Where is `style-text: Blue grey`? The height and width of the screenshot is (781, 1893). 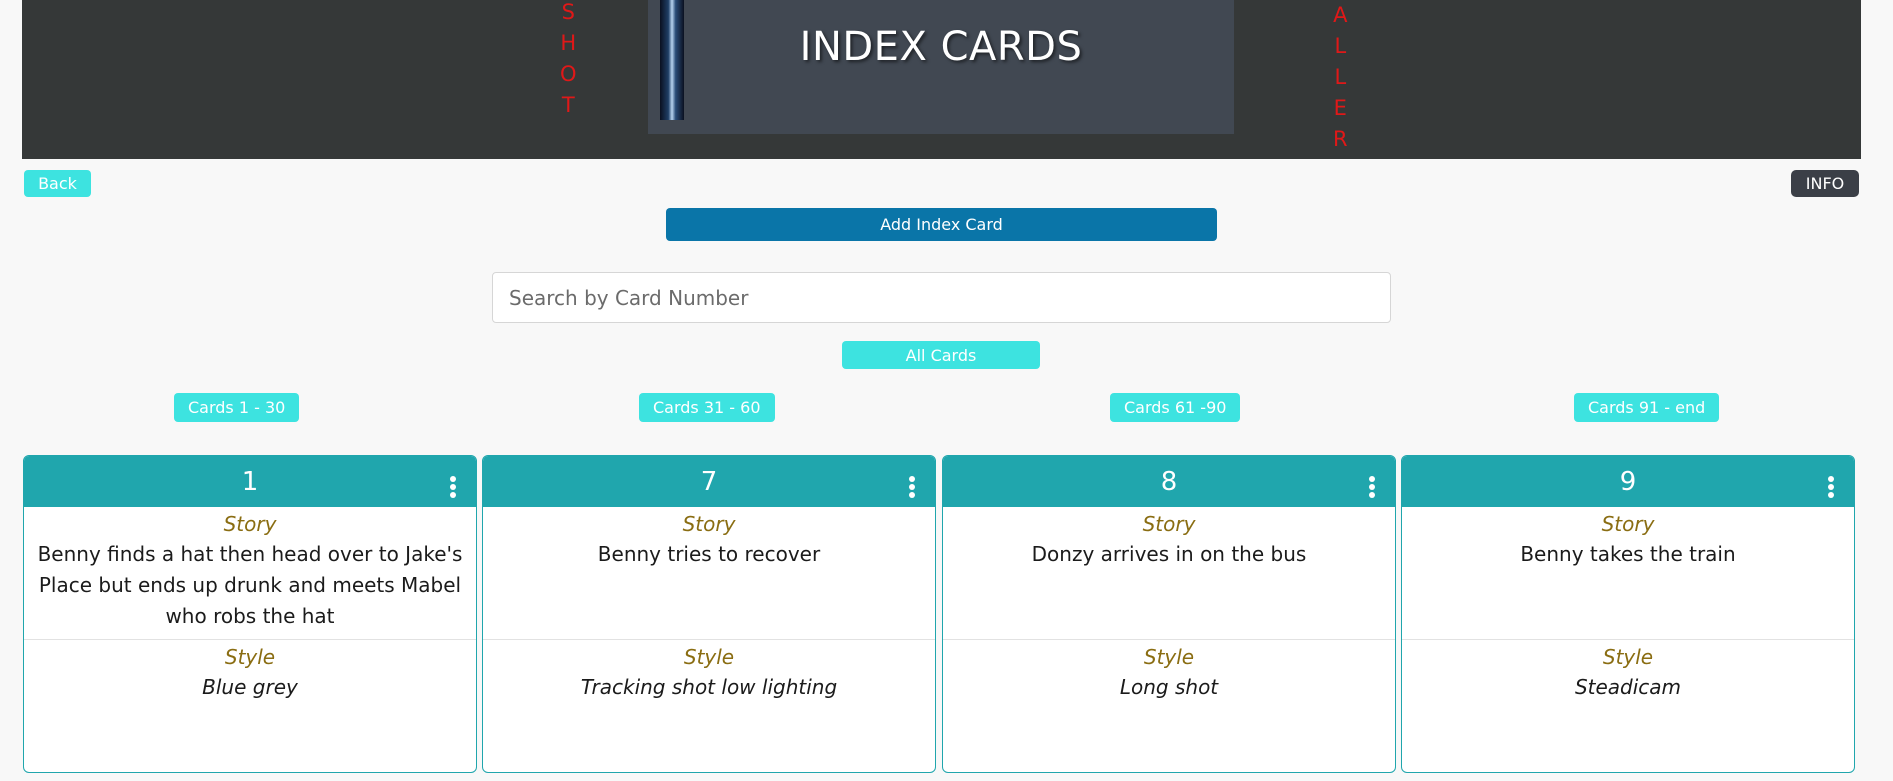
style-text: Blue grey is located at coordinates (250, 687).